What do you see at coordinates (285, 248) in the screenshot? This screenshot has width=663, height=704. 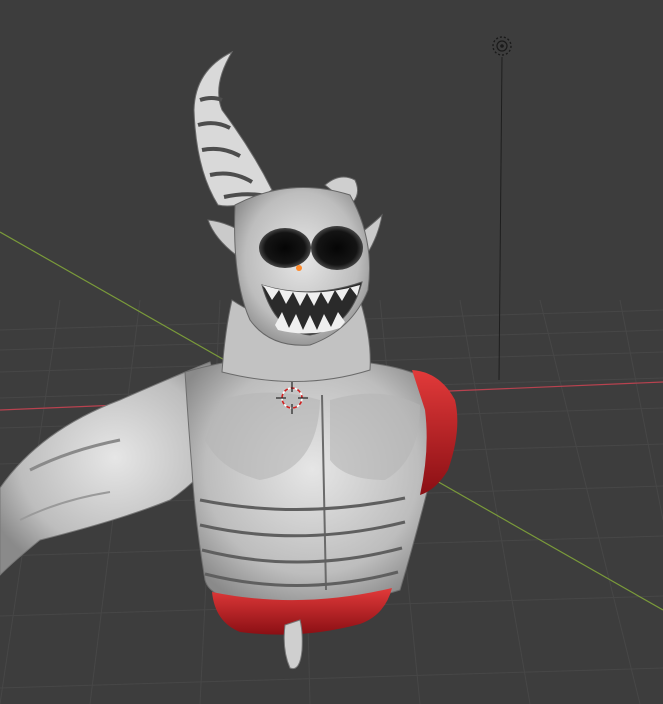 I see `left-eye-socket` at bounding box center [285, 248].